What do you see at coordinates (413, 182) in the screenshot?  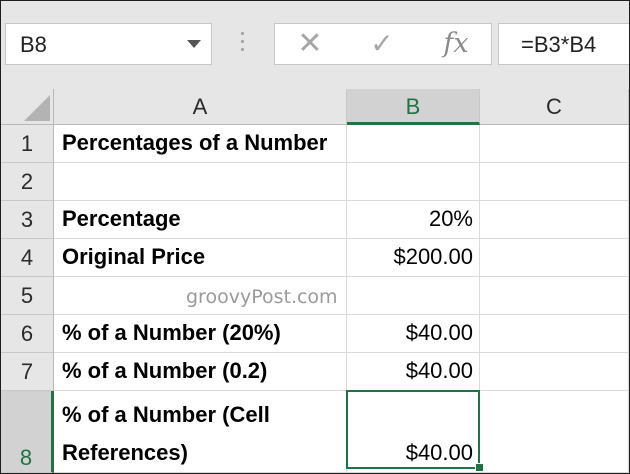 I see `cell-b2` at bounding box center [413, 182].